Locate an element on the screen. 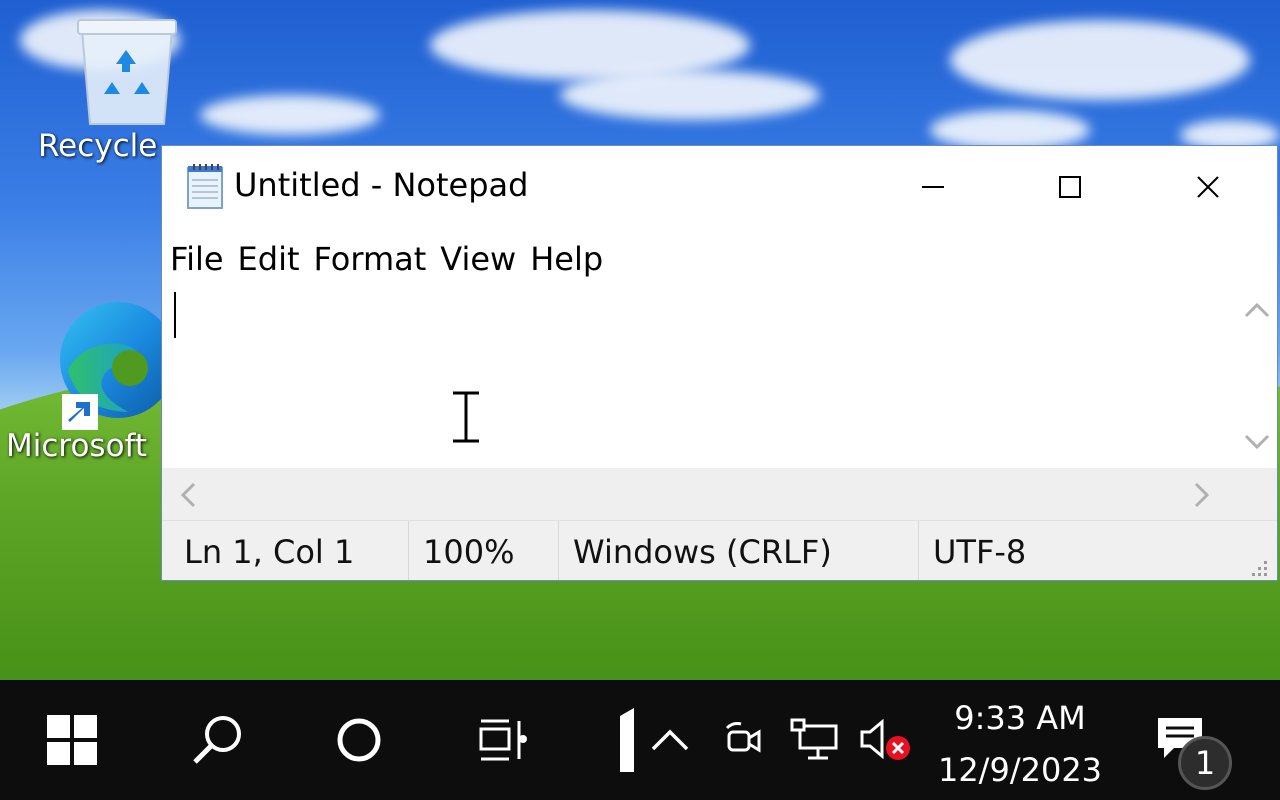  vertical-scrollbar is located at coordinates (1252, 377).